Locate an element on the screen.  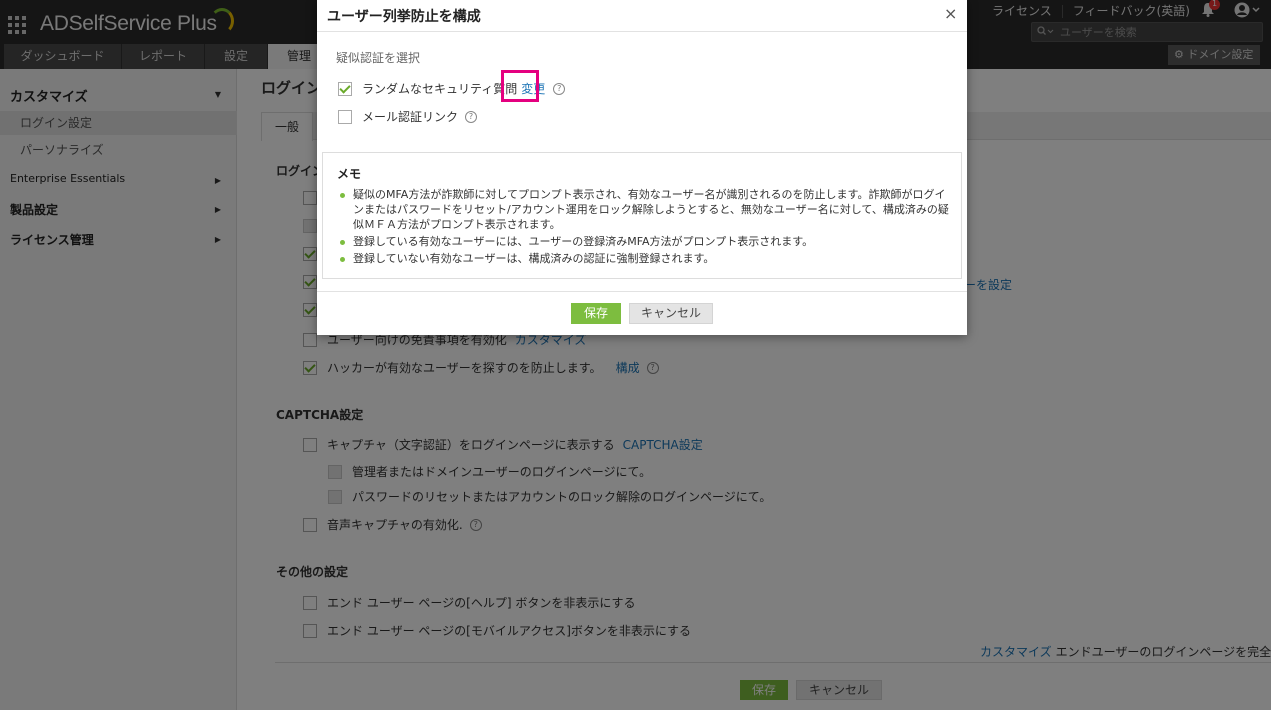
pseudo-auth-label: 疑似認証を選択 is located at coordinates (378, 58).